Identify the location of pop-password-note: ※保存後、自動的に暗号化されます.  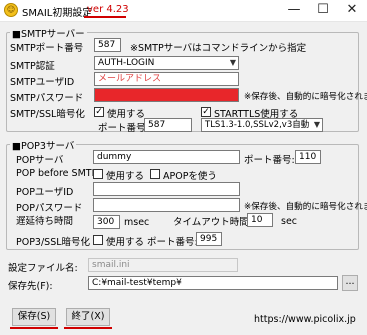
(305, 207).